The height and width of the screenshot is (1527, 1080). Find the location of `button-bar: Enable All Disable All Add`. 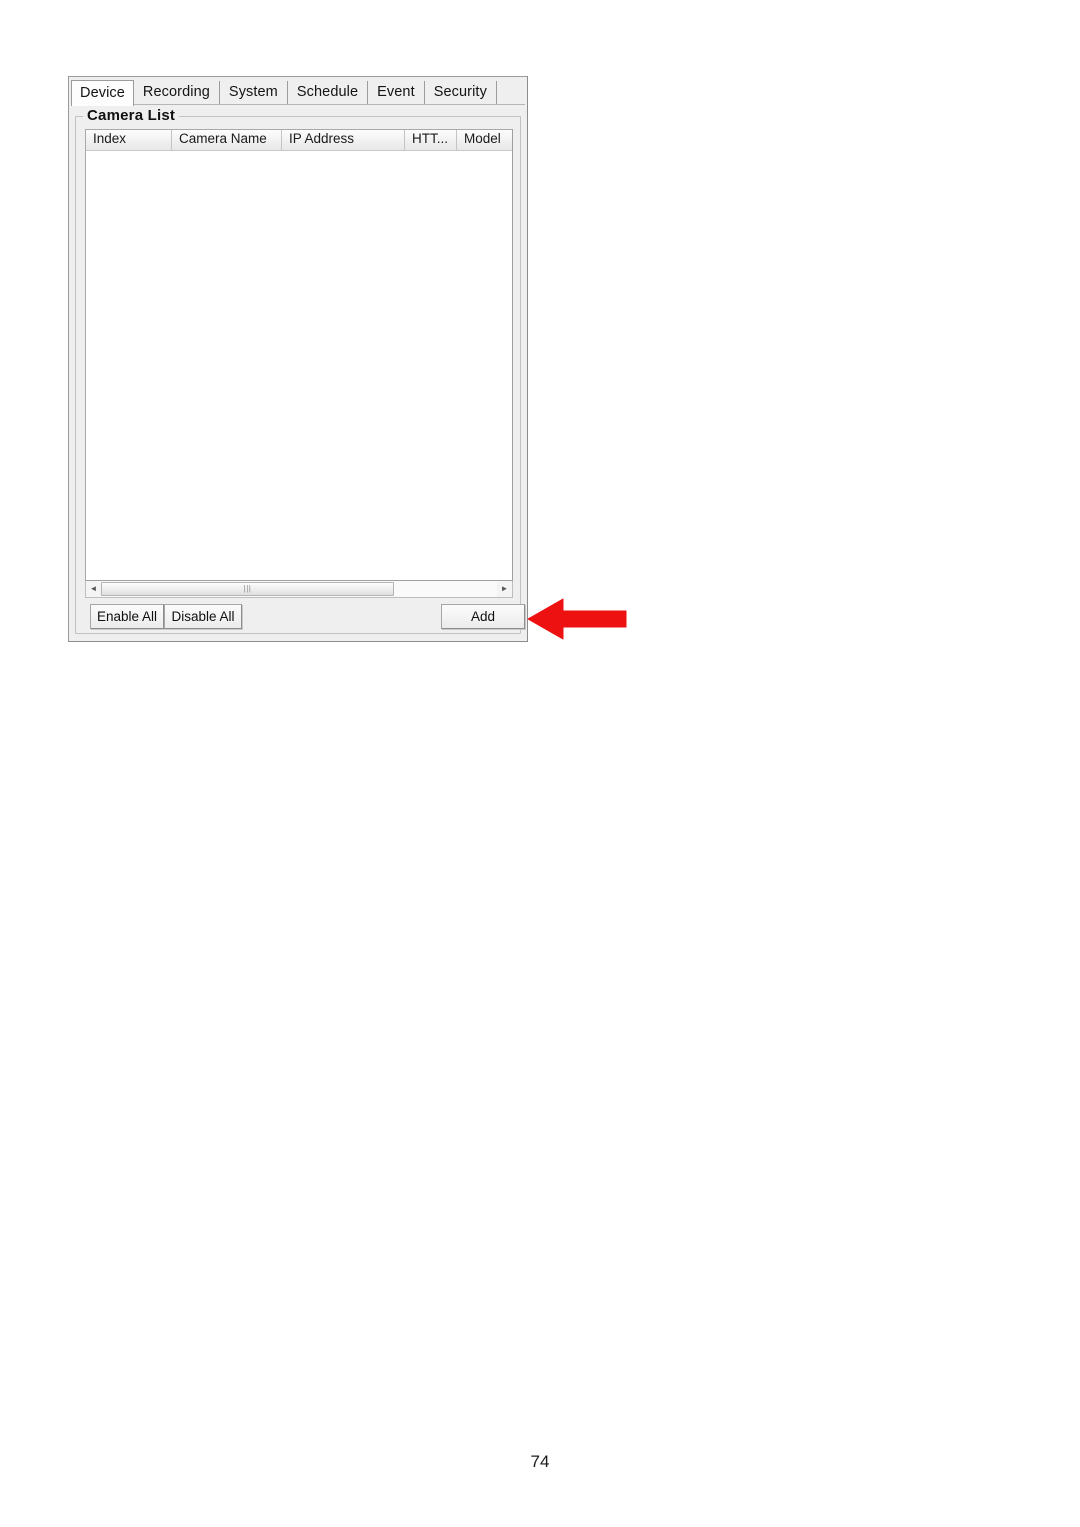

button-bar: Enable All Disable All Add is located at coordinates (305, 617).